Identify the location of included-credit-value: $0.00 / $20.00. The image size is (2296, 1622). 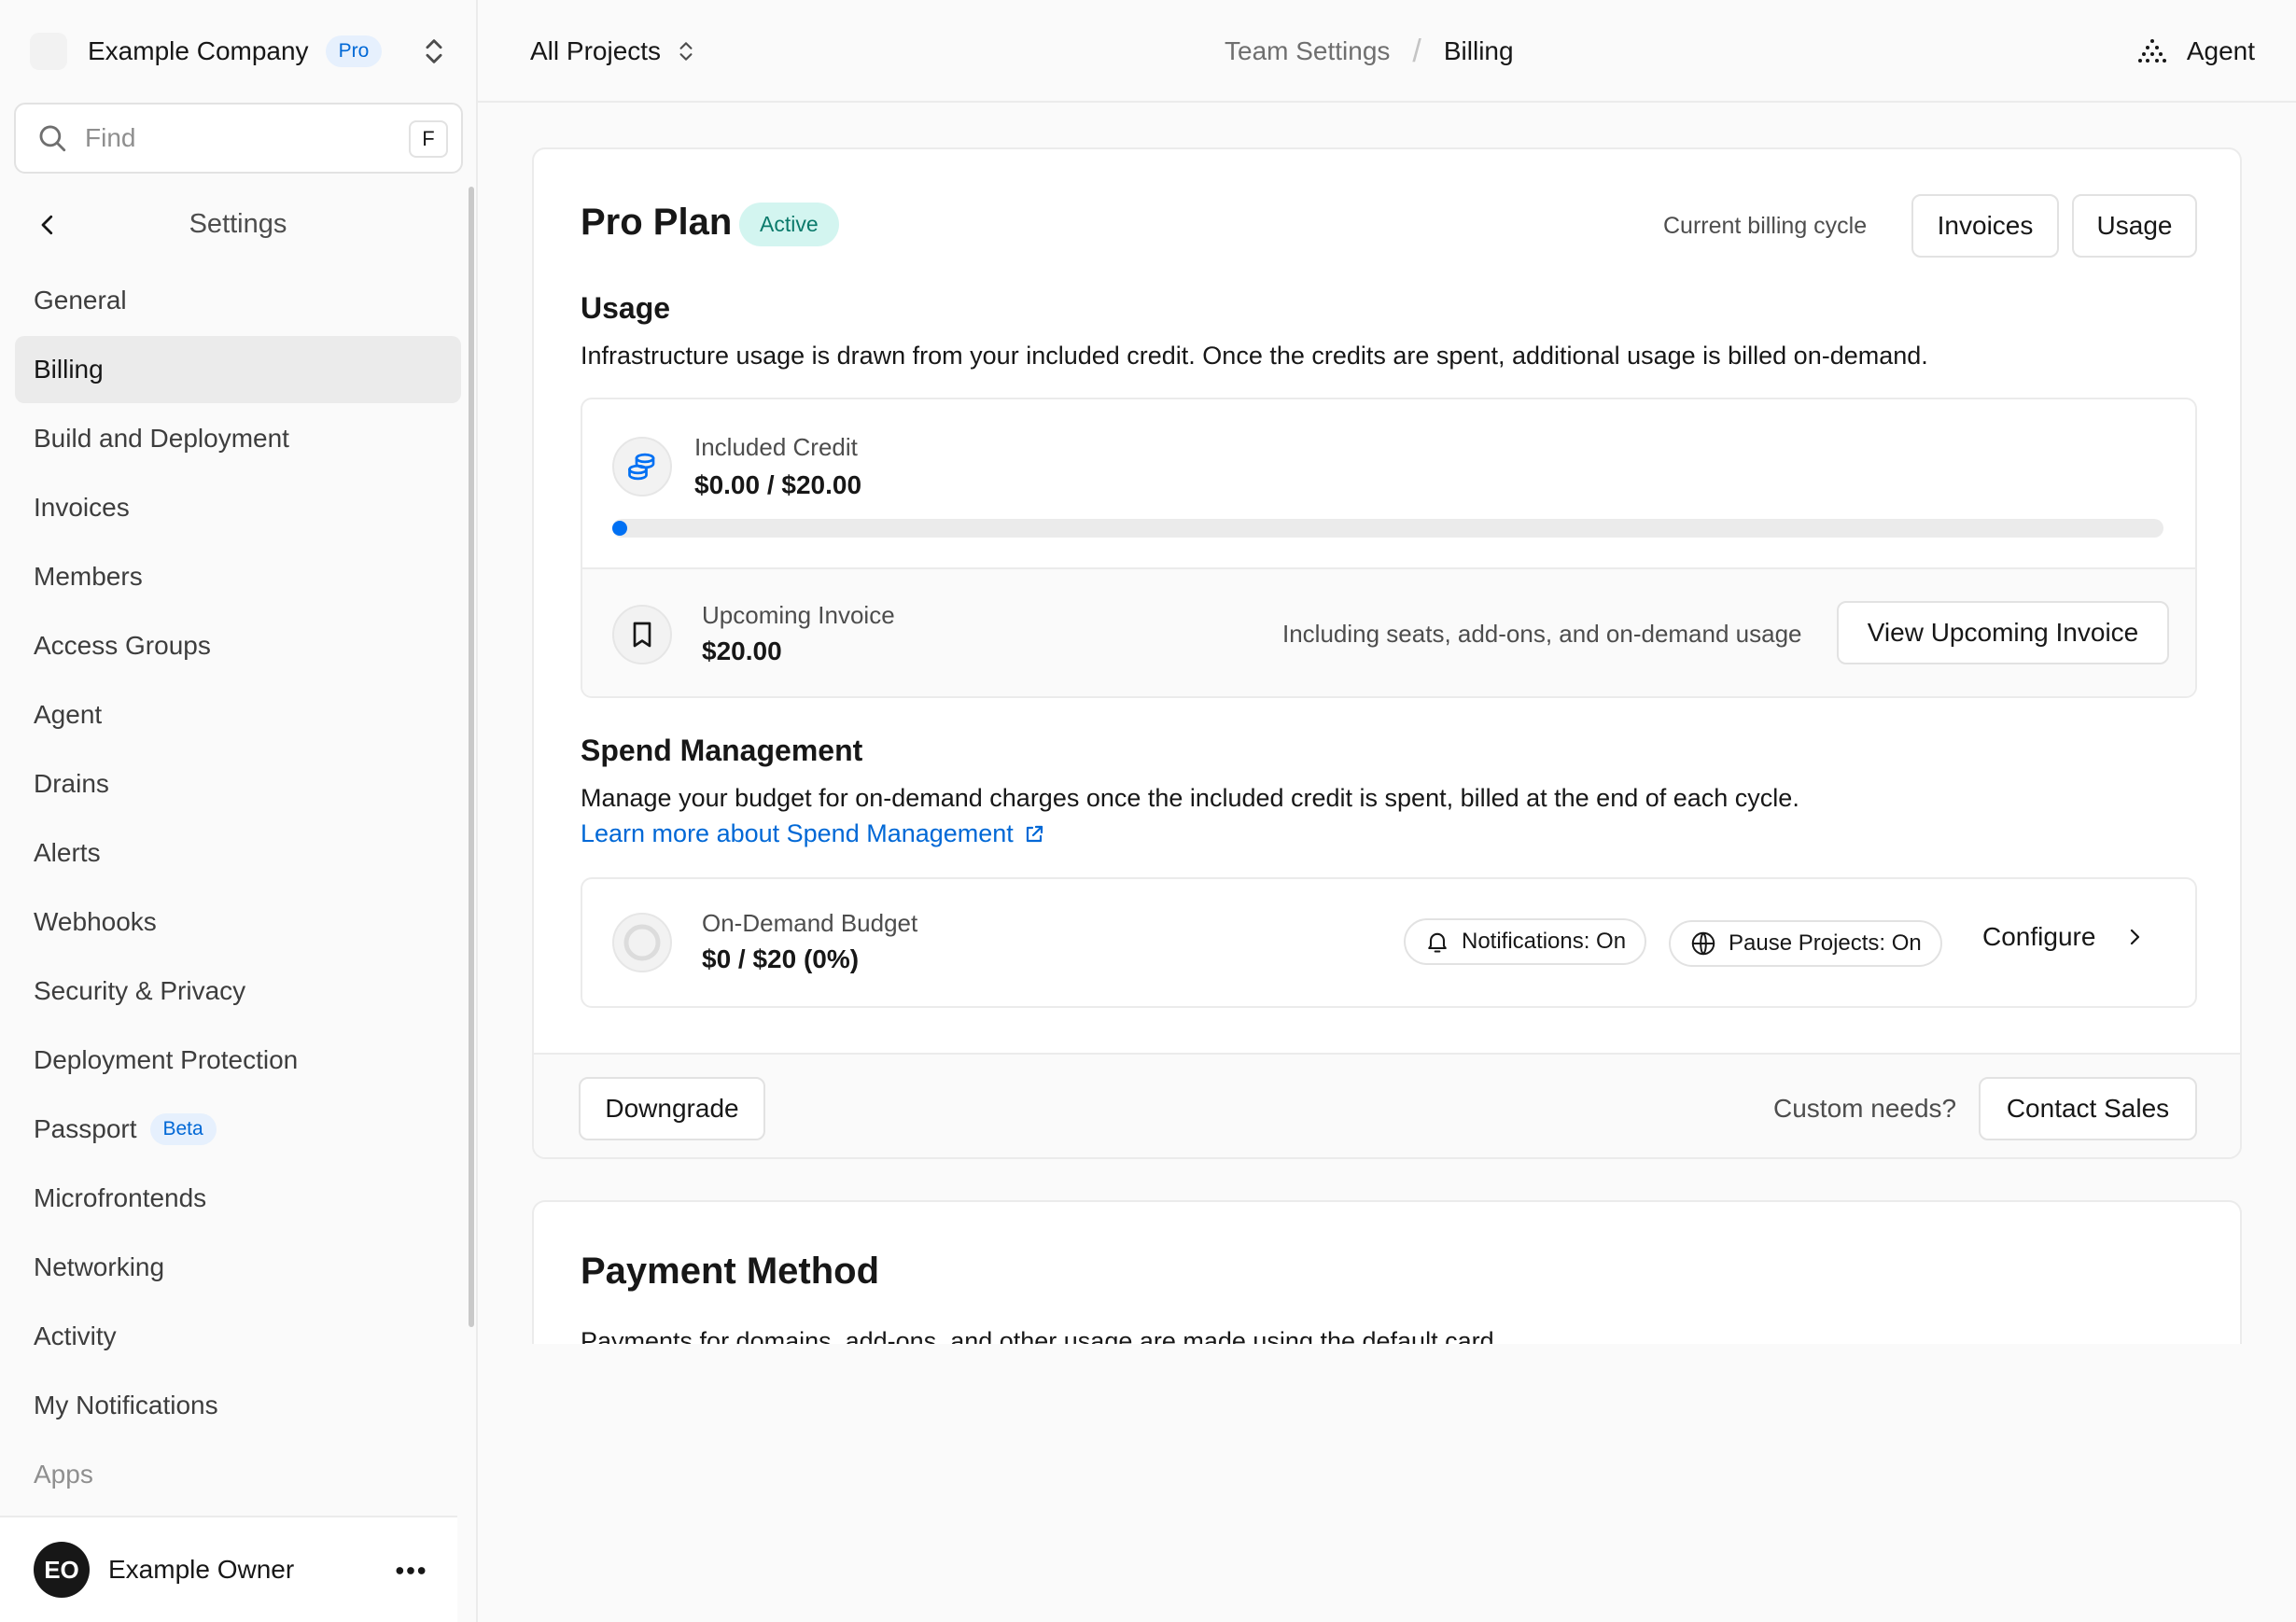
(778, 484).